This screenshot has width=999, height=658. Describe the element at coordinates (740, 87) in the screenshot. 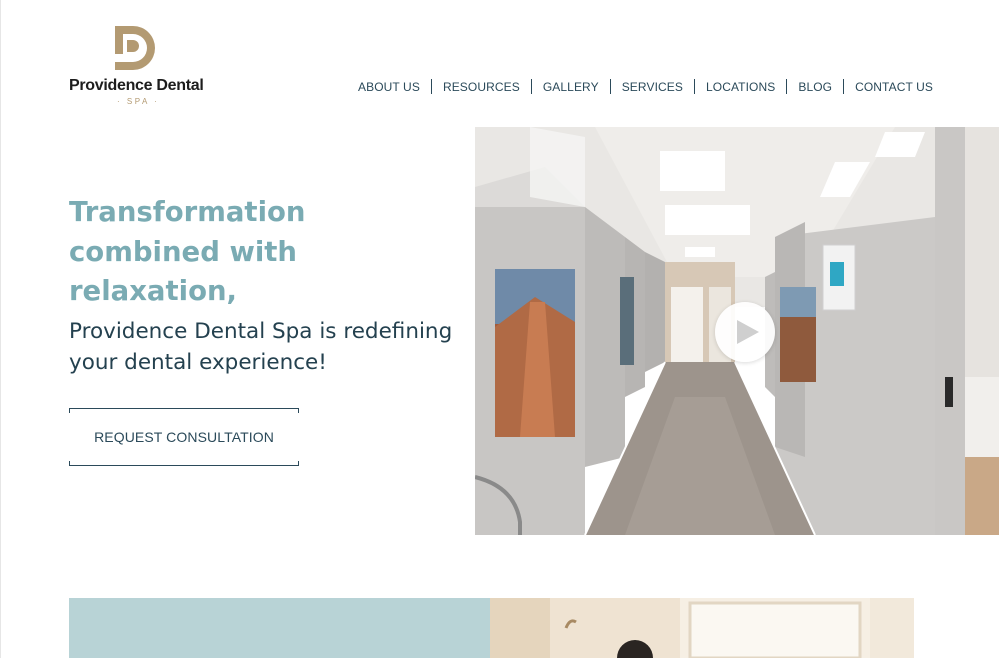

I see `nav-locations: LOCATIONS` at that location.